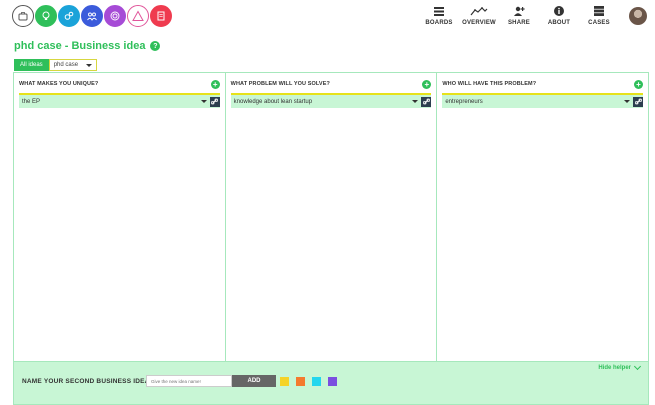 The image size is (655, 405). What do you see at coordinates (23, 16) in the screenshot?
I see `briefcase-icon` at bounding box center [23, 16].